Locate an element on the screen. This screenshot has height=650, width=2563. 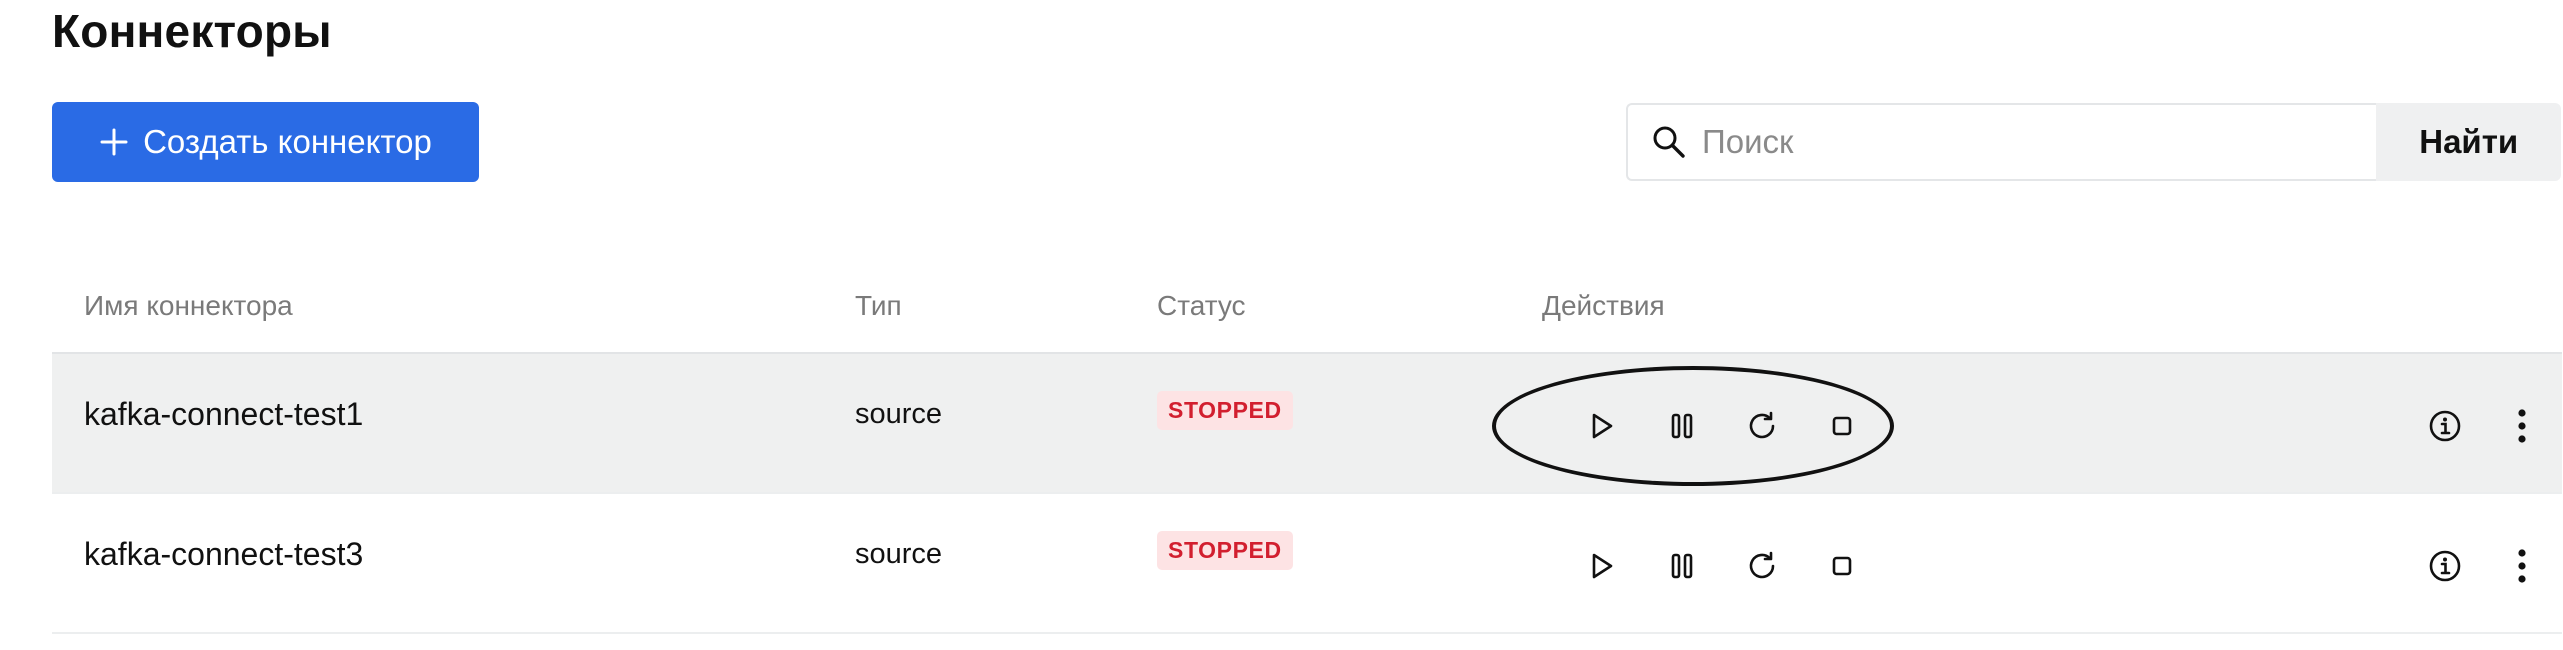
search-input is located at coordinates (2012, 142).